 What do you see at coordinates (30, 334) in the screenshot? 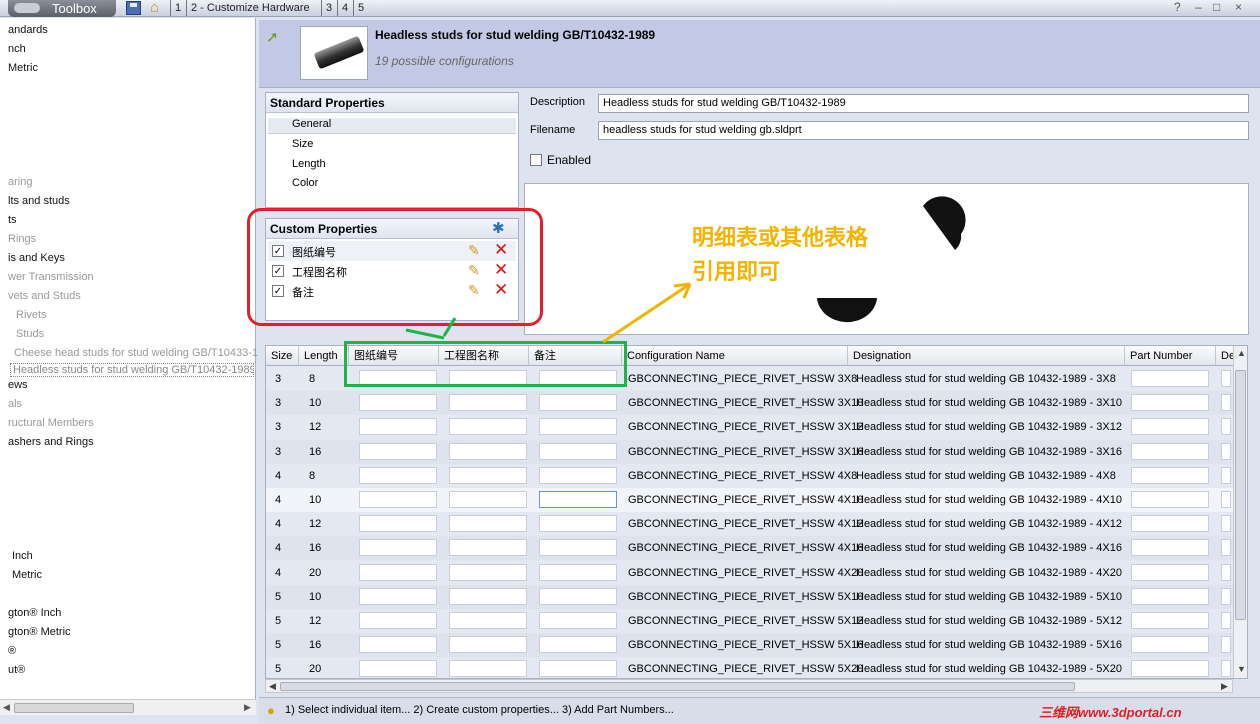
I see `tree-item: Studs` at bounding box center [30, 334].